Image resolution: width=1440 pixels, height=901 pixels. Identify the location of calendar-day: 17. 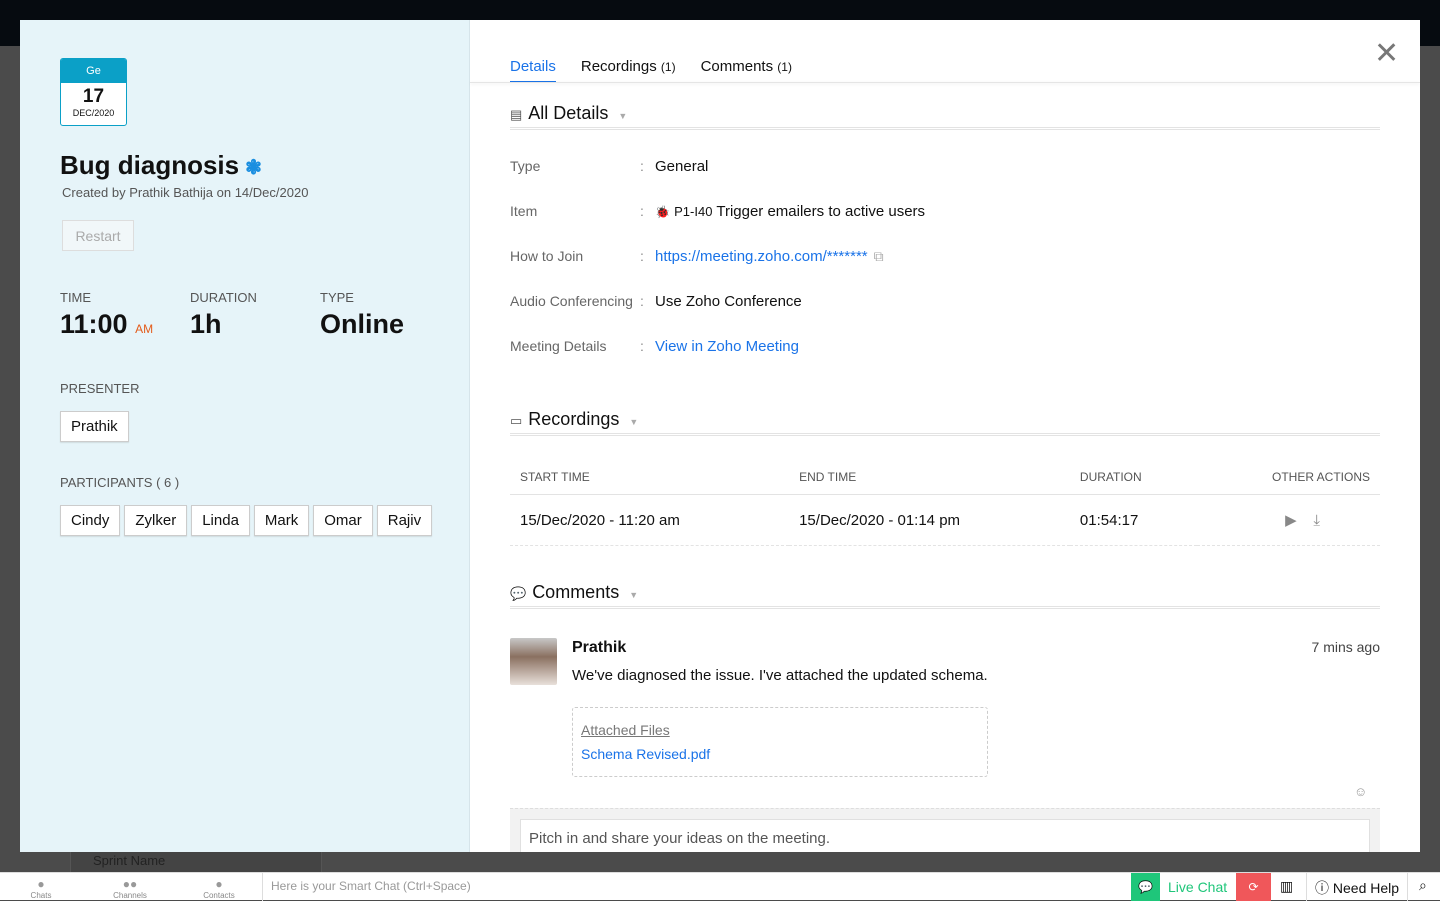
(93, 96).